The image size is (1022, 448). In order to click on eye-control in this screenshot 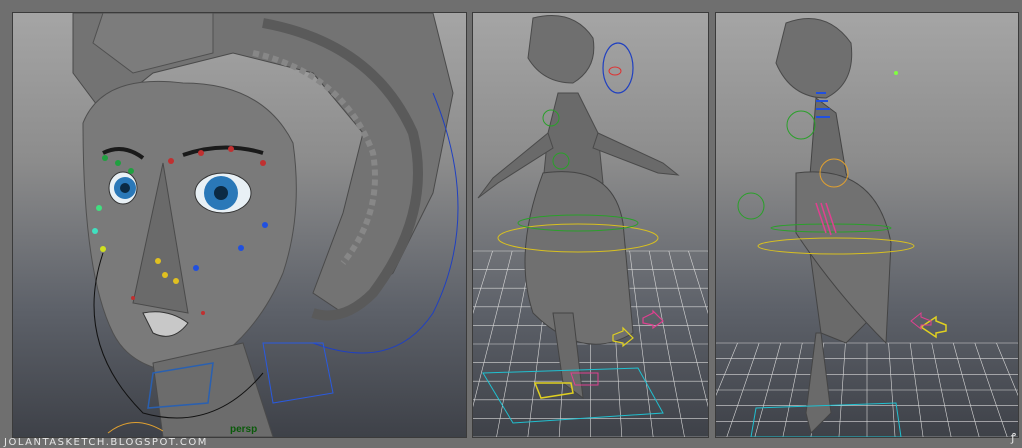, I will do `click(615, 71)`.